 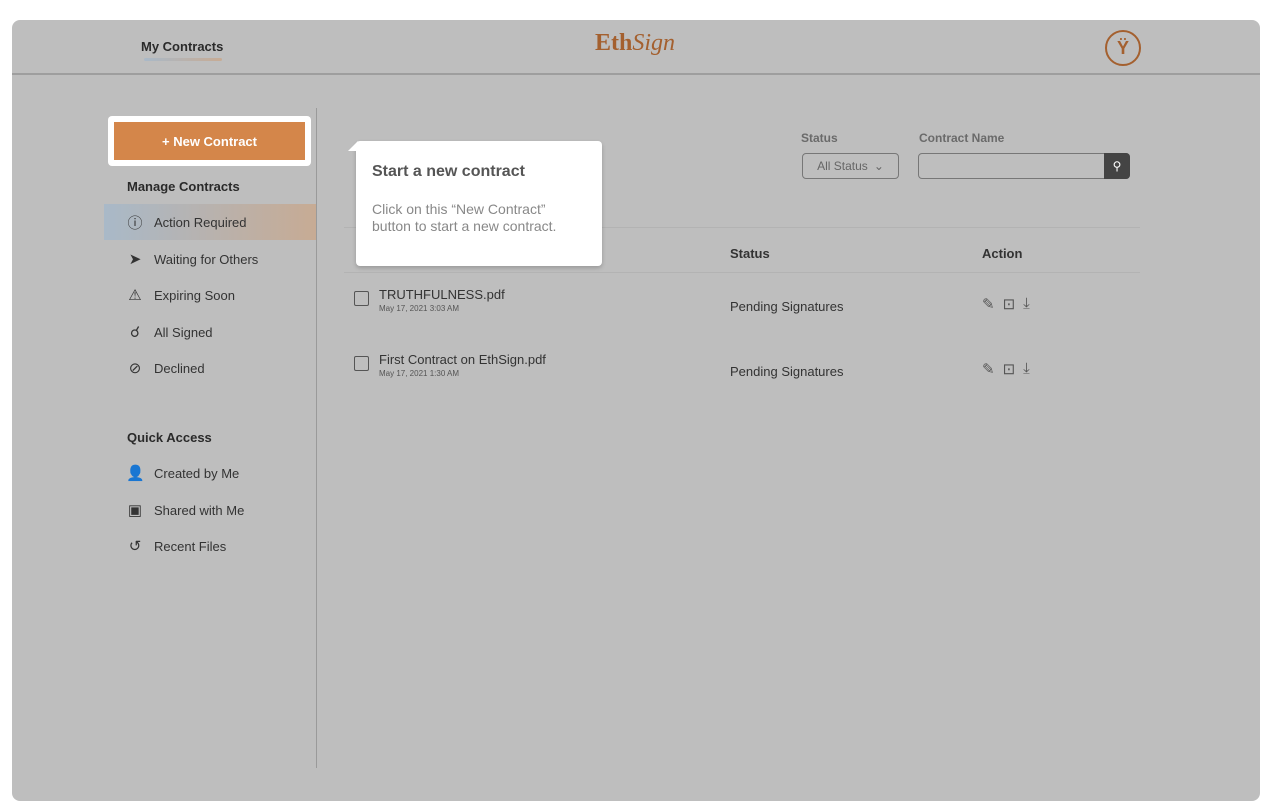 I want to click on sidebar-divider, so click(x=316, y=438).